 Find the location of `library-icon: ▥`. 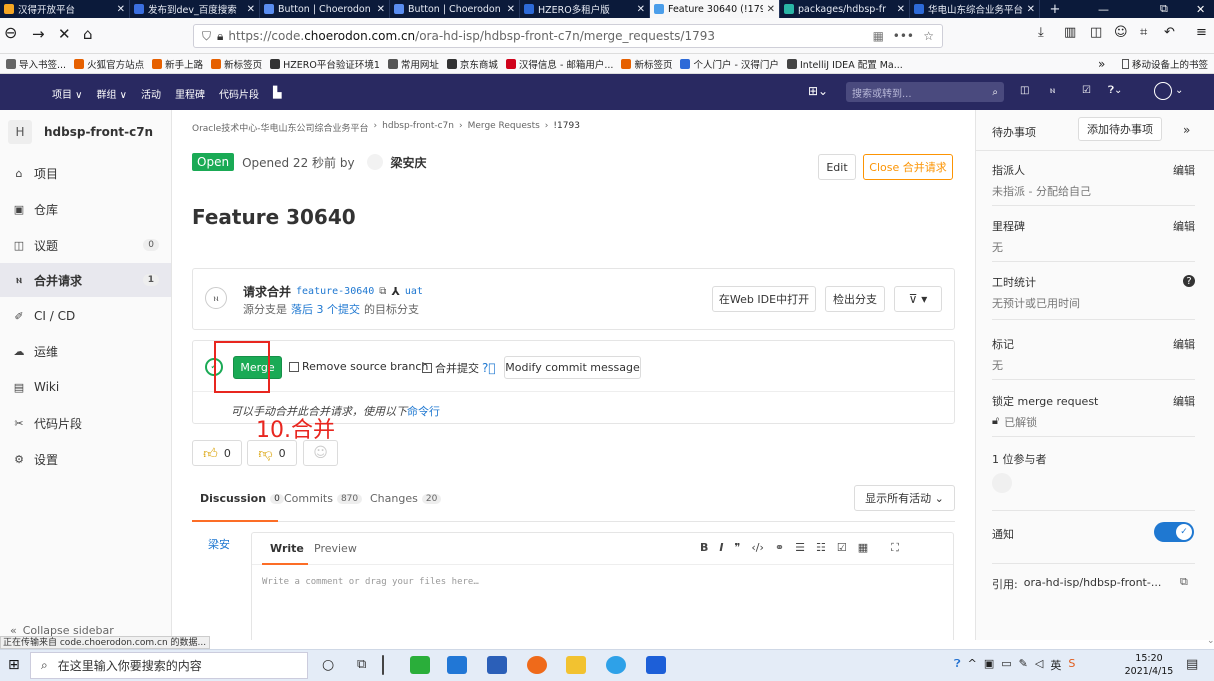

library-icon: ▥ is located at coordinates (1070, 32).